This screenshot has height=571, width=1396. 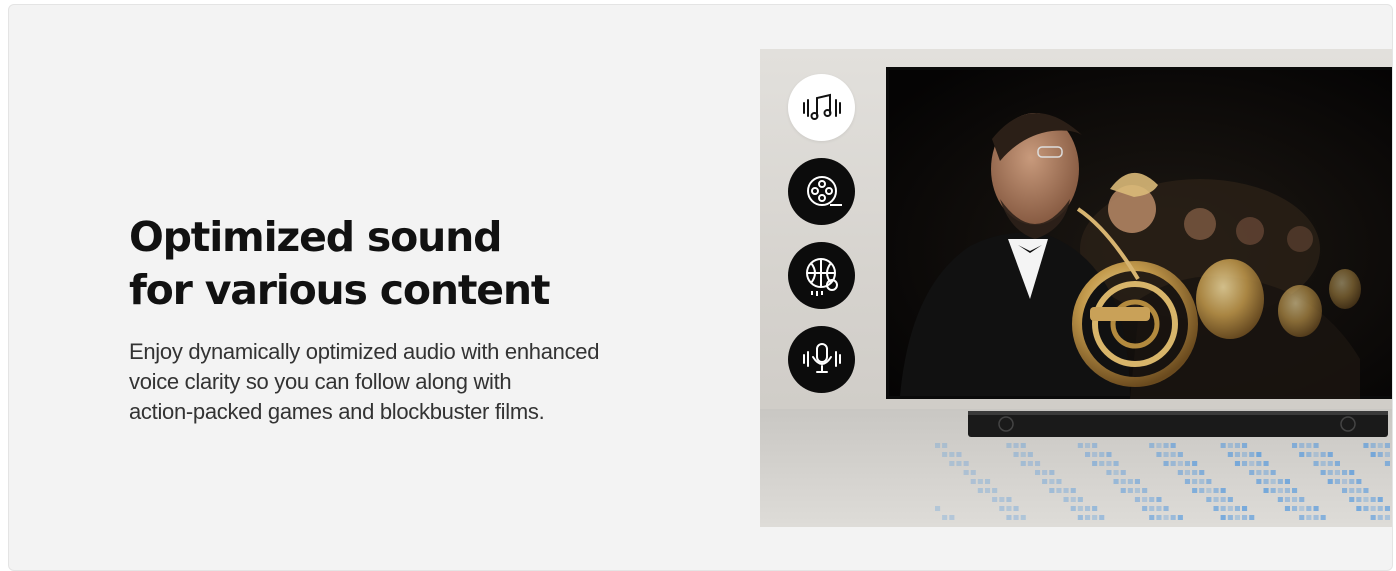 I want to click on music-icon, so click(x=821, y=106).